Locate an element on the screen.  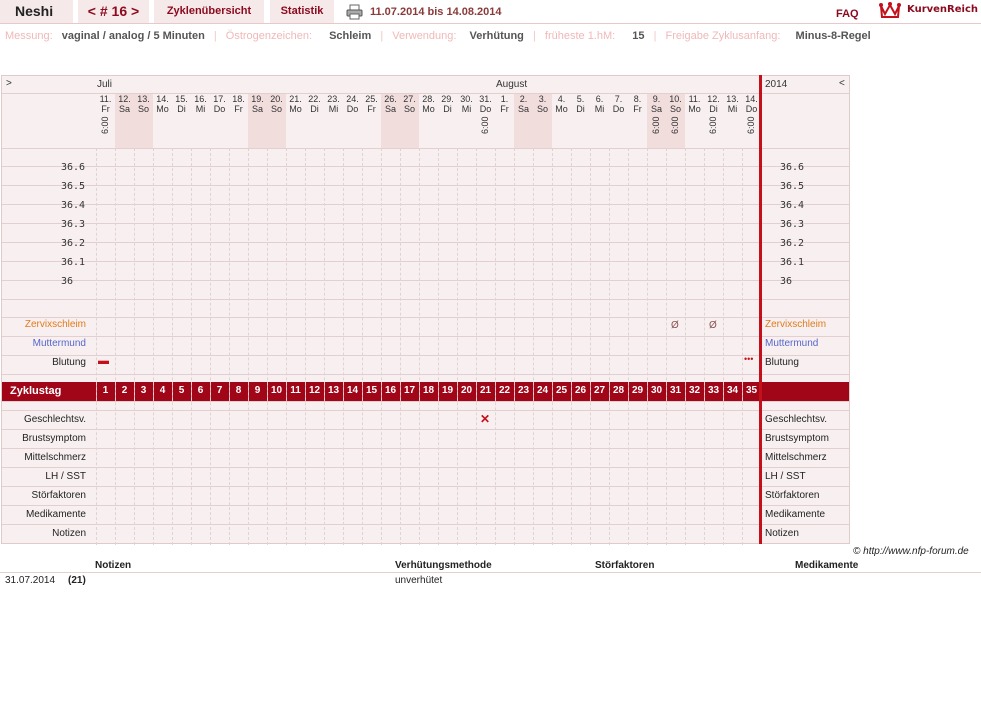
cycle-day-label: Zyklustag is located at coordinates (36, 391).